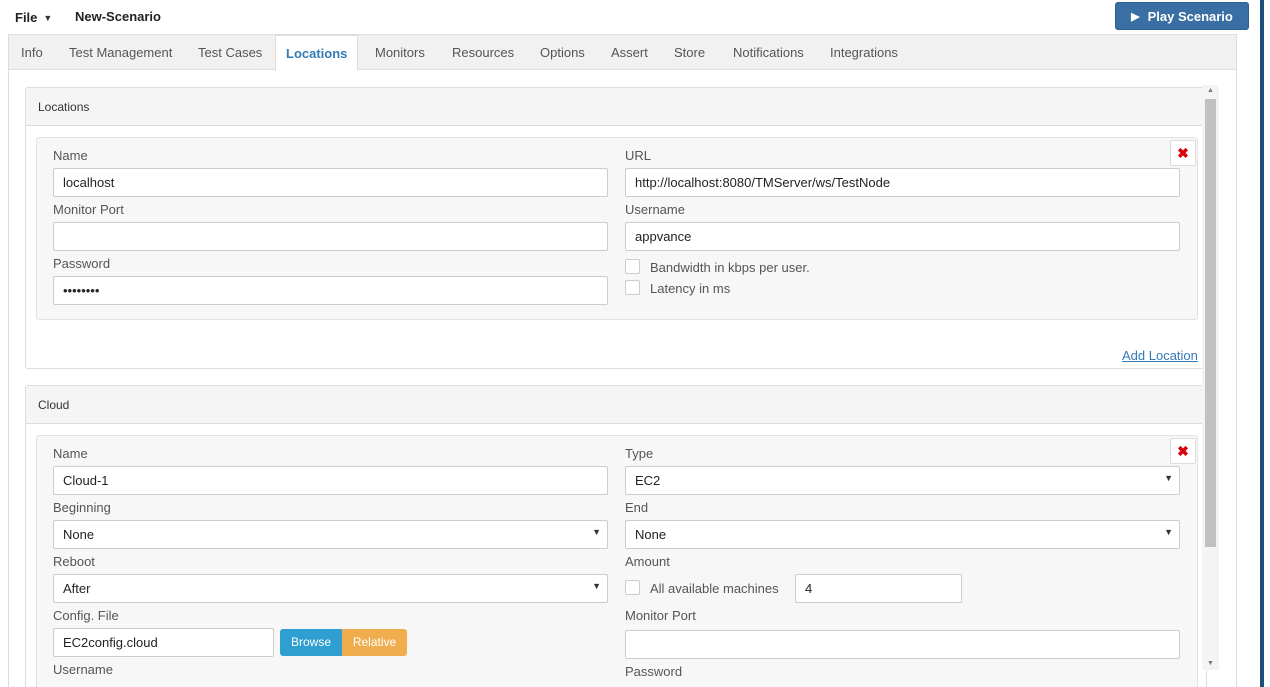 Image resolution: width=1270 pixels, height=687 pixels. I want to click on file-menu: File ▼, so click(33, 17).